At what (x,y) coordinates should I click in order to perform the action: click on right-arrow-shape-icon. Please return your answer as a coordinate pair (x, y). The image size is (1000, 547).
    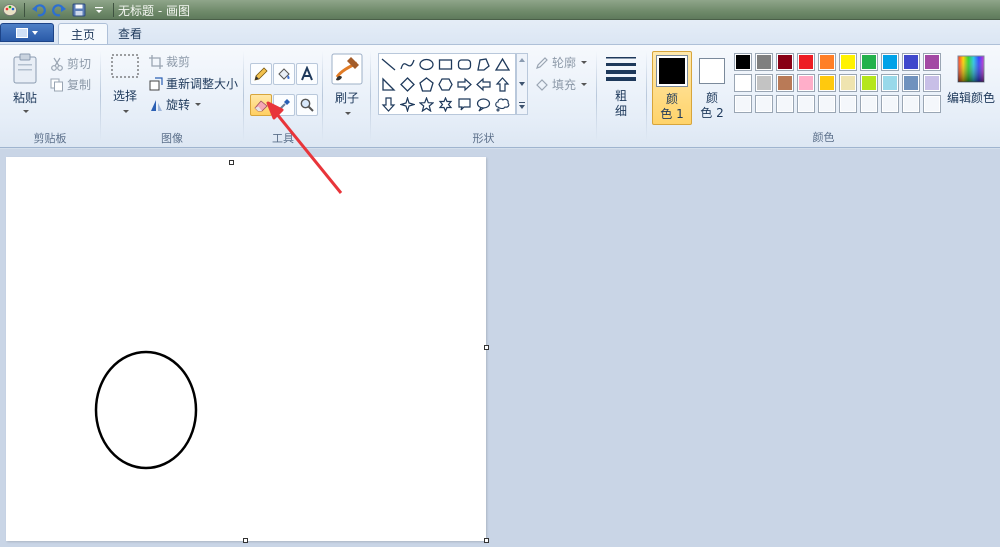
    Looking at the image, I should click on (464, 84).